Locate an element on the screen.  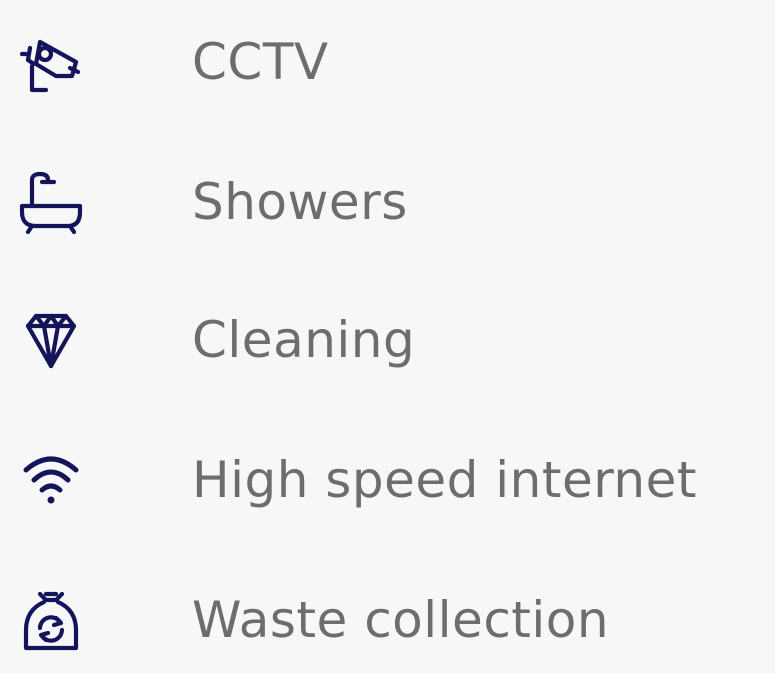
amenity-label-cctv: CCTV is located at coordinates (260, 62).